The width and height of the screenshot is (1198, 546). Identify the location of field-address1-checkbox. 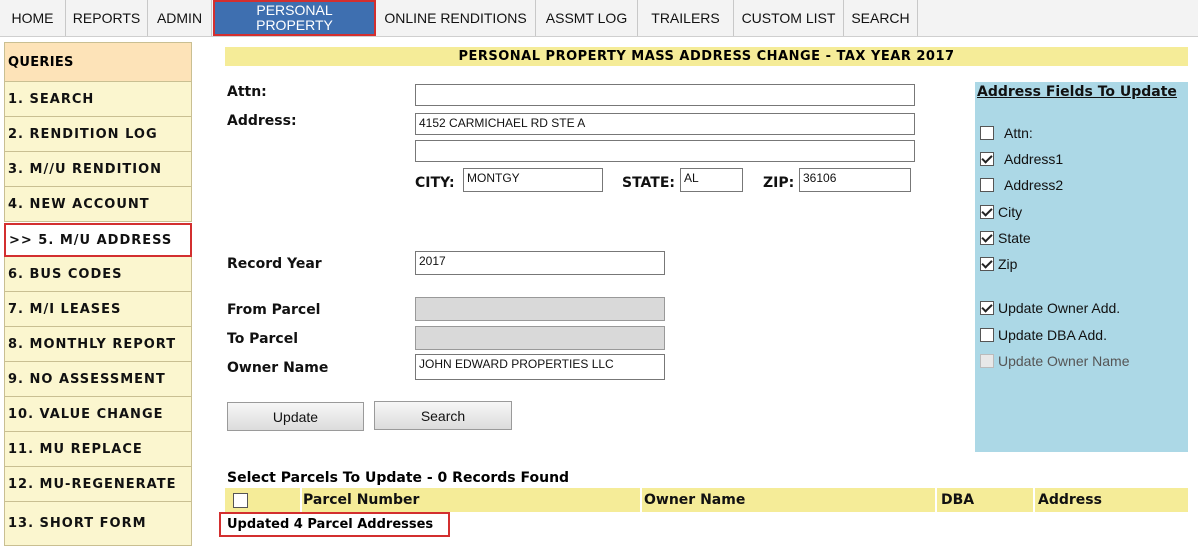
(987, 159).